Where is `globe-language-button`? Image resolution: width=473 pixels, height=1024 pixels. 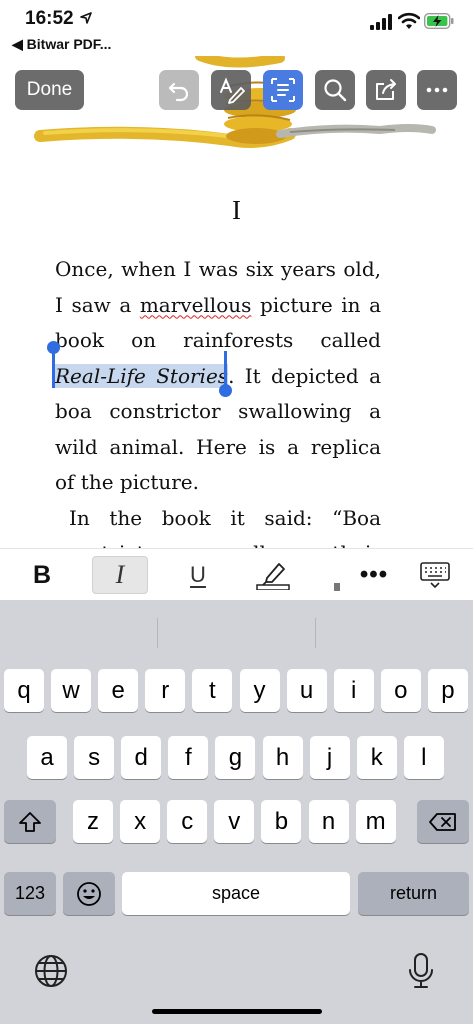 globe-language-button is located at coordinates (51, 971).